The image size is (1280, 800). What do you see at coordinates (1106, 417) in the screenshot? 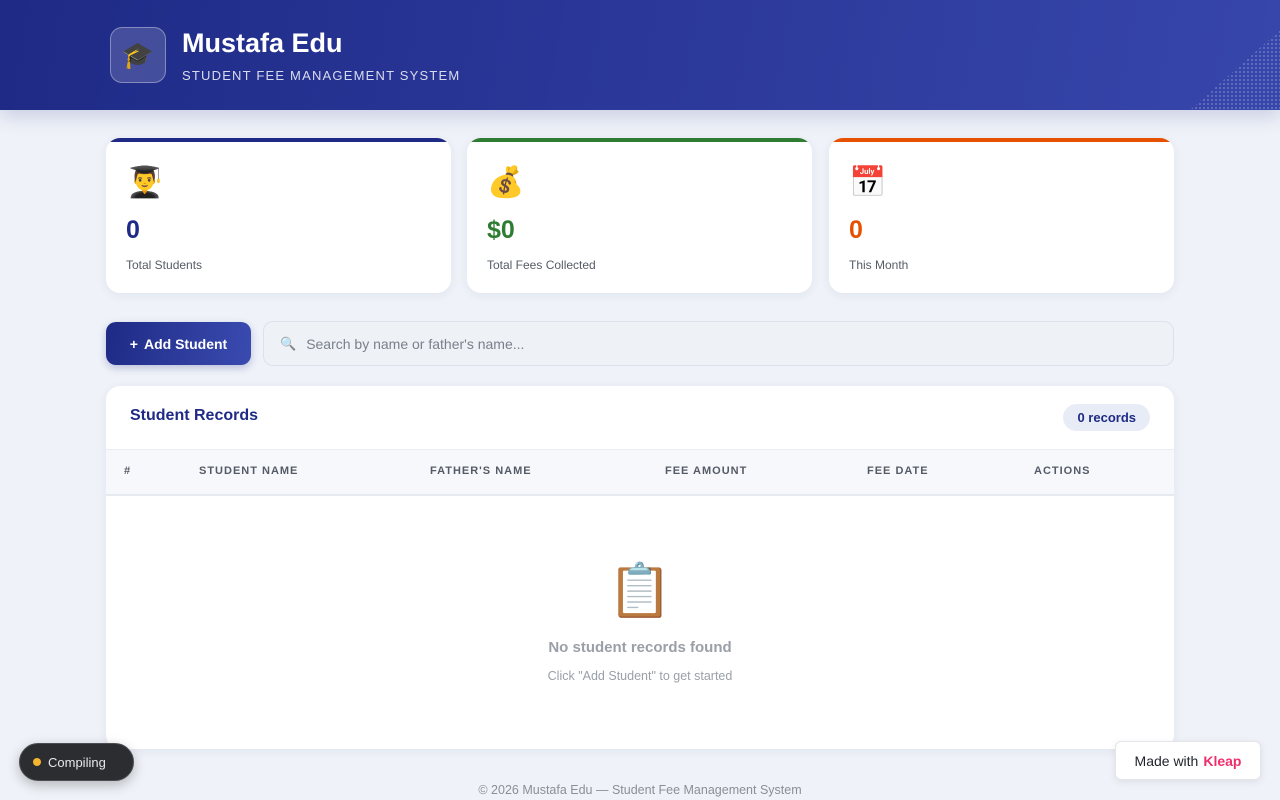
I see `records-count-badge: 0 records` at bounding box center [1106, 417].